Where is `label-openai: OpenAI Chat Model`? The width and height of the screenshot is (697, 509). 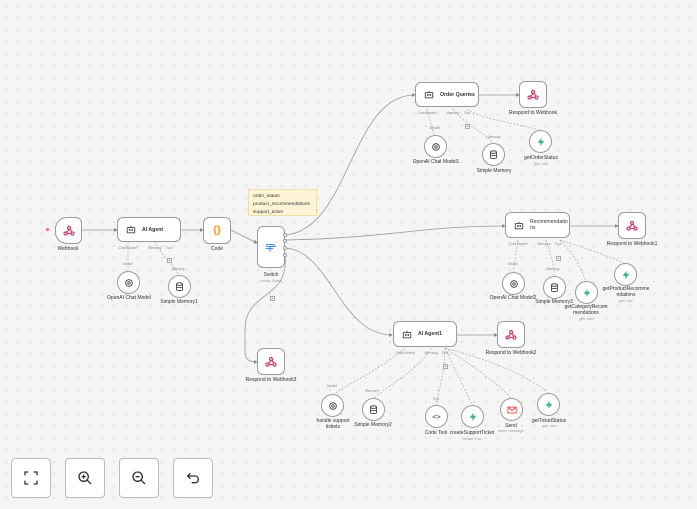
label-openai: OpenAI Chat Model is located at coordinates (129, 298).